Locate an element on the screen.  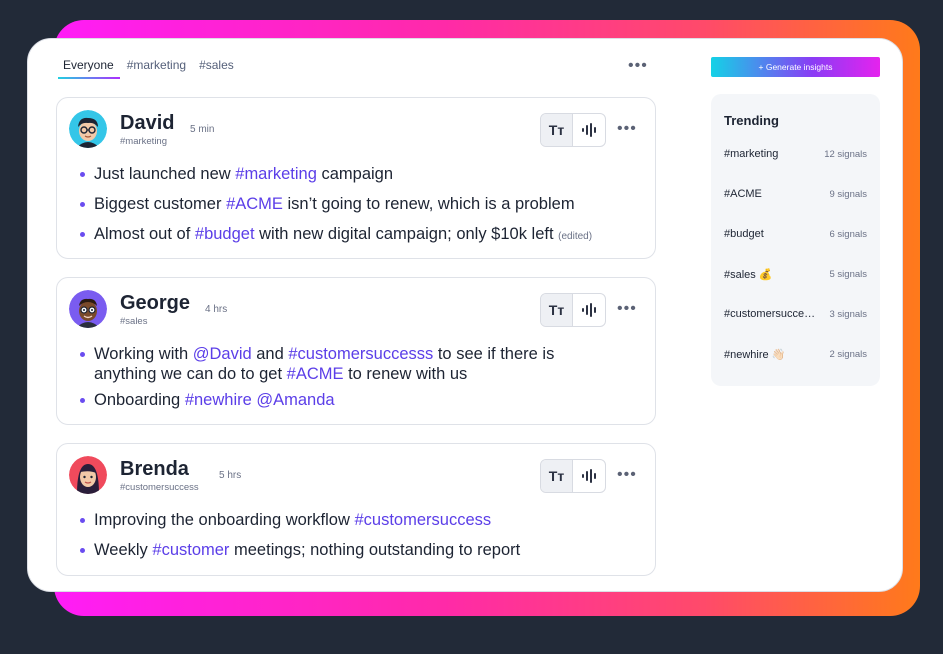
edited-label: (edited) is located at coordinates (575, 236).